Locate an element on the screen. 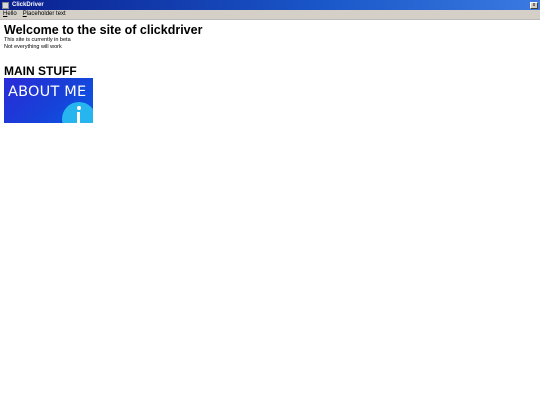 The image size is (540, 405). menu-label: laceholder text is located at coordinates (46, 14).